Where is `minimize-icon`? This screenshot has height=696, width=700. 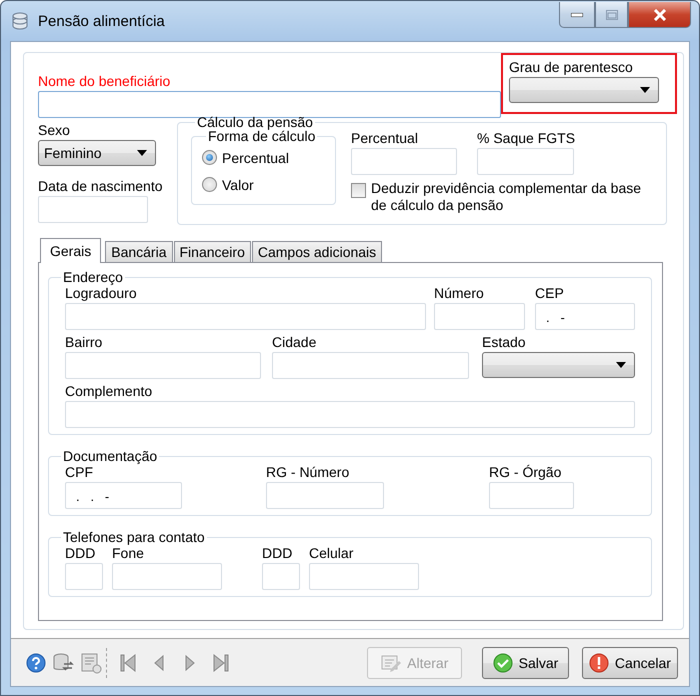
minimize-icon is located at coordinates (577, 14).